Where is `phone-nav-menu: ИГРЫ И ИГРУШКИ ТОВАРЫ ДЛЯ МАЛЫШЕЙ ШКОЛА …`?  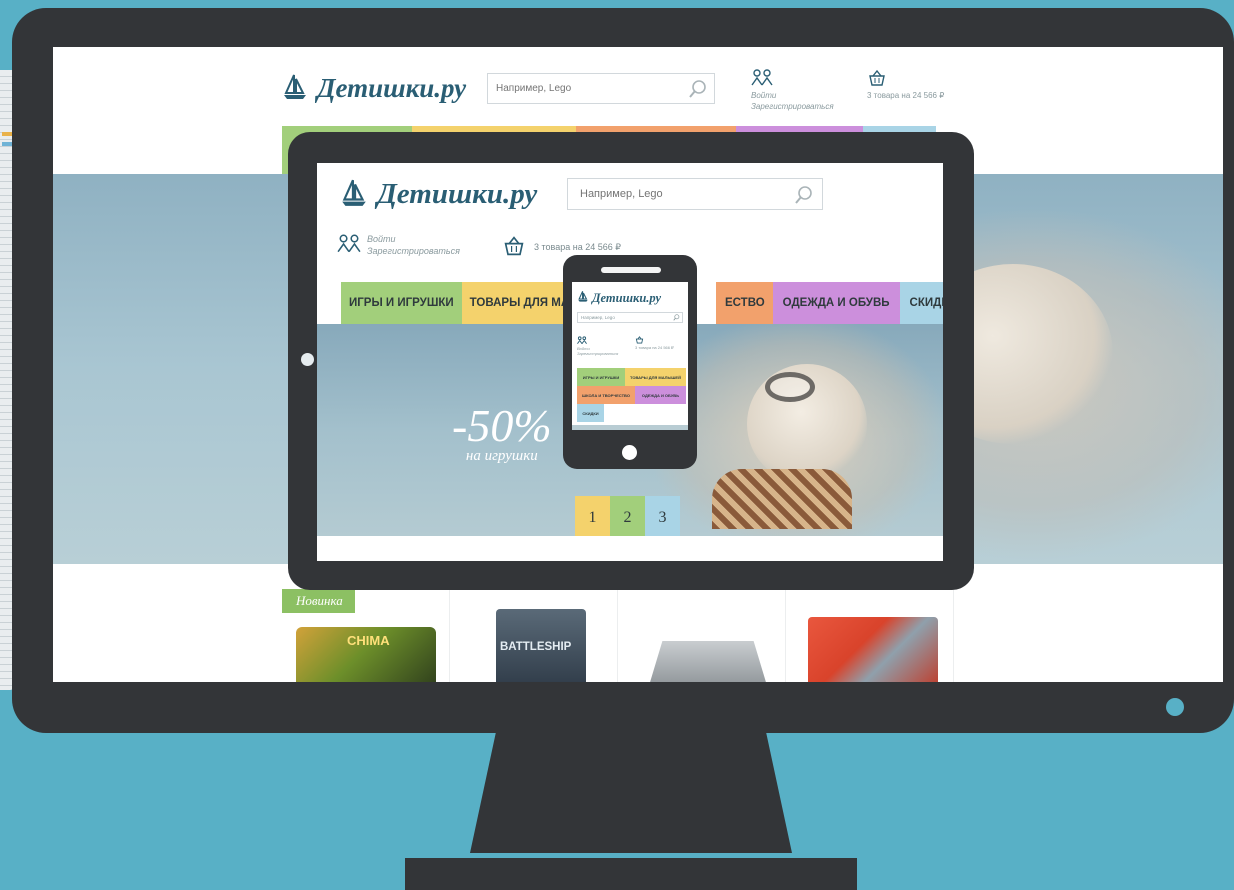 phone-nav-menu: ИГРЫ И ИГРУШКИ ТОВАРЫ ДЛЯ МАЛЫШЕЙ ШКОЛА … is located at coordinates (631, 395).